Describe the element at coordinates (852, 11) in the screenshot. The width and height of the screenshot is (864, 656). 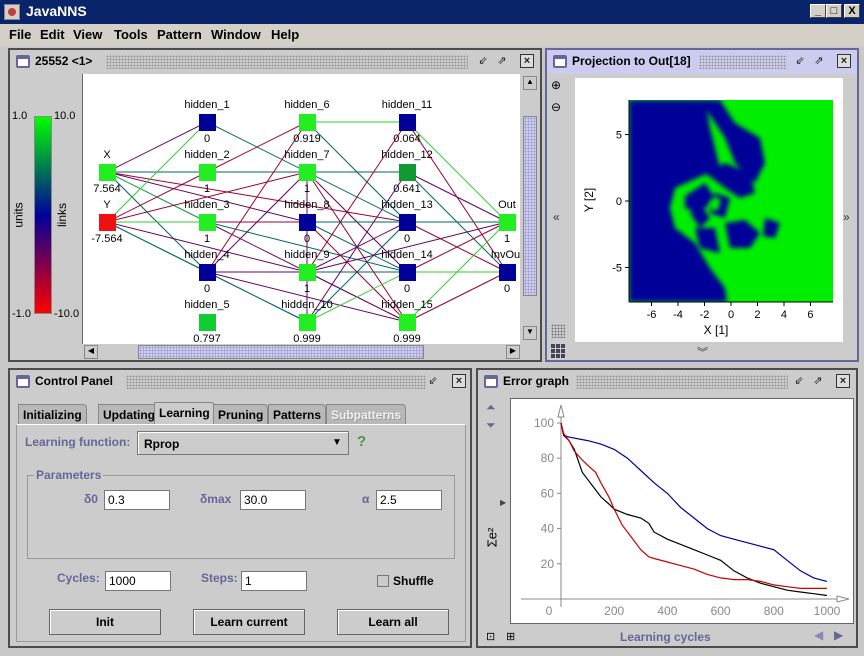
I see `close-app-button: X` at that location.